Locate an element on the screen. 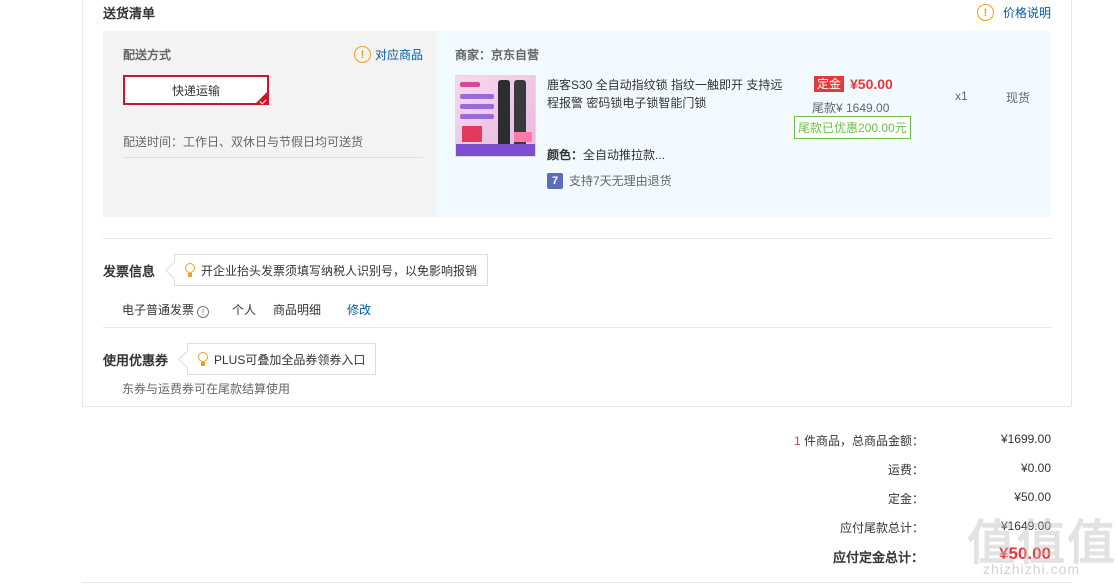  invoice-edit-link: 修改 is located at coordinates (359, 309).